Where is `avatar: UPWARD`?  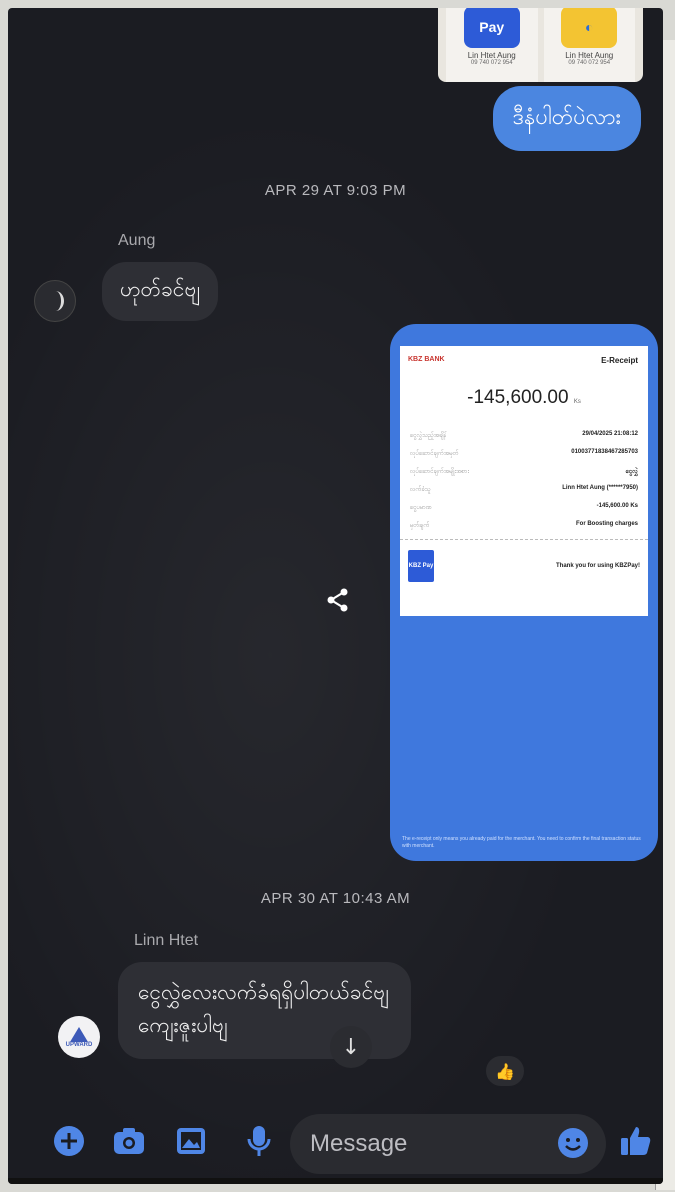
avatar: UPWARD is located at coordinates (79, 1037).